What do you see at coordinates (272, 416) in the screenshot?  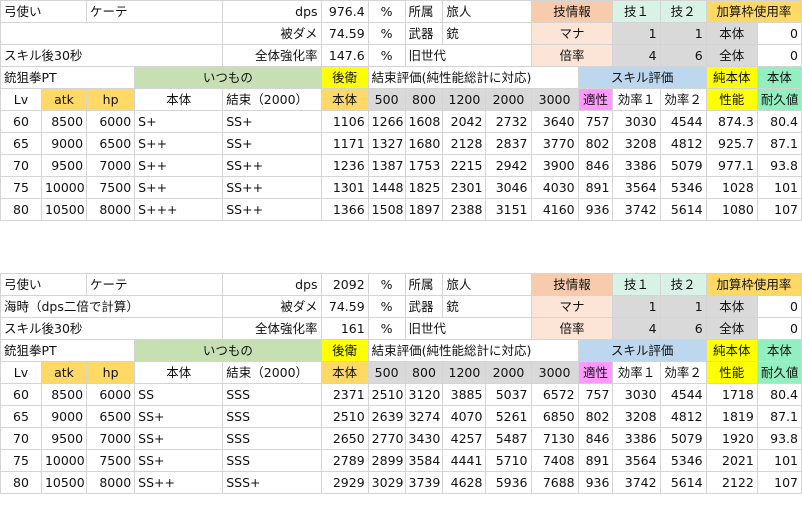 I see `cell-kessoku-rank: SSS` at bounding box center [272, 416].